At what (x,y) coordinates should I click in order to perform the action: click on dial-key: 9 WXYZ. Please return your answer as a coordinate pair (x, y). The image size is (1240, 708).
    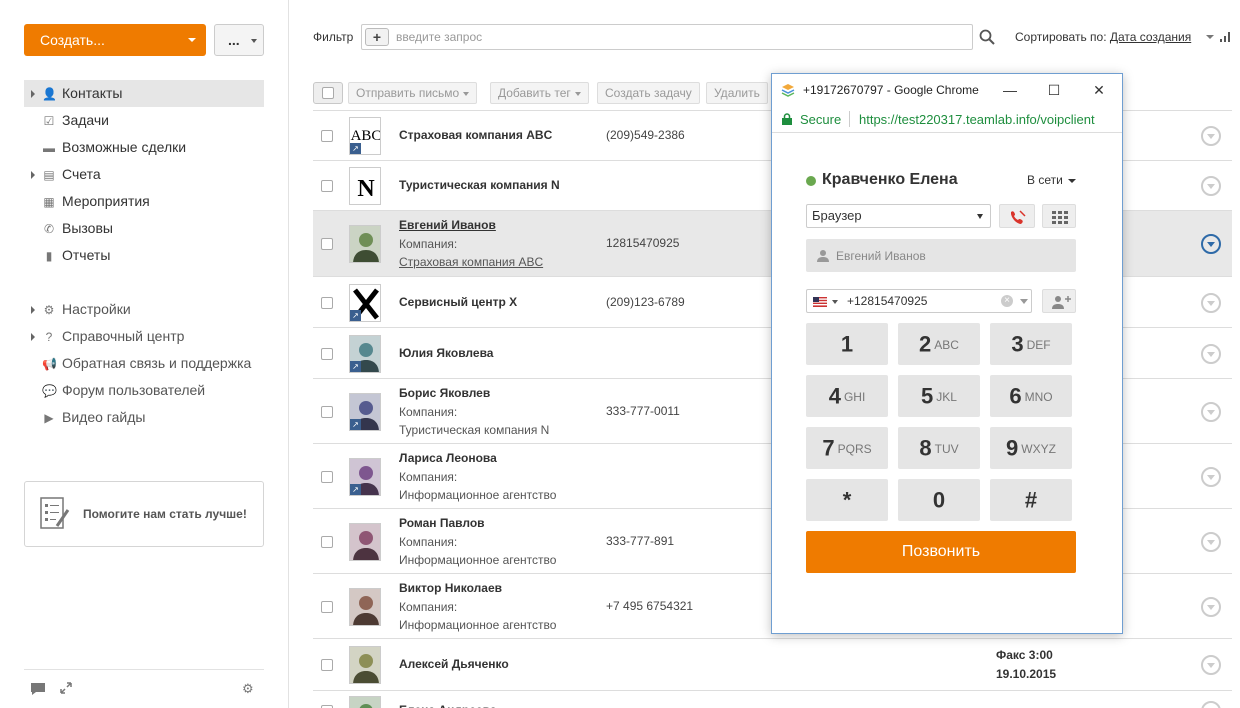
    Looking at the image, I should click on (1031, 448).